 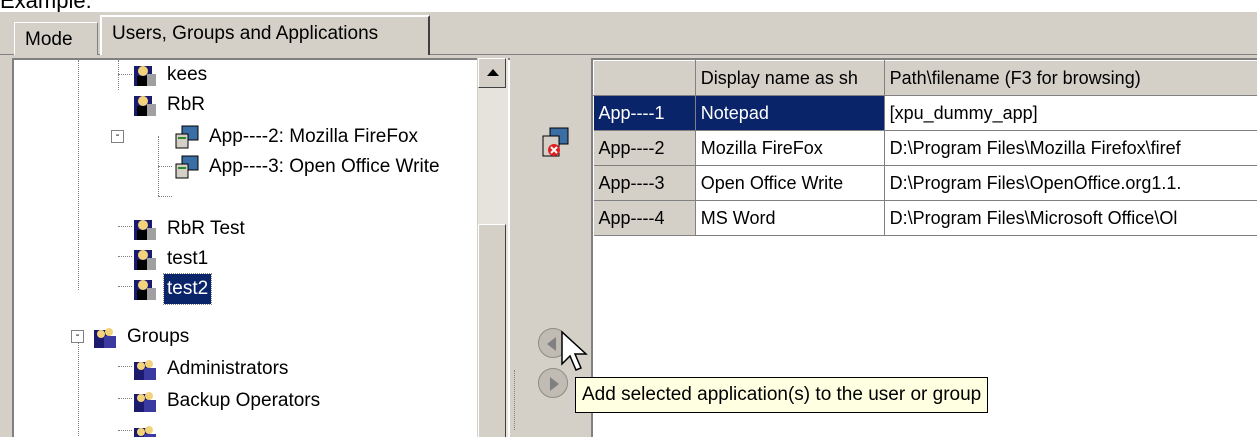 I want to click on up-arrow-icon, so click(x=493, y=72).